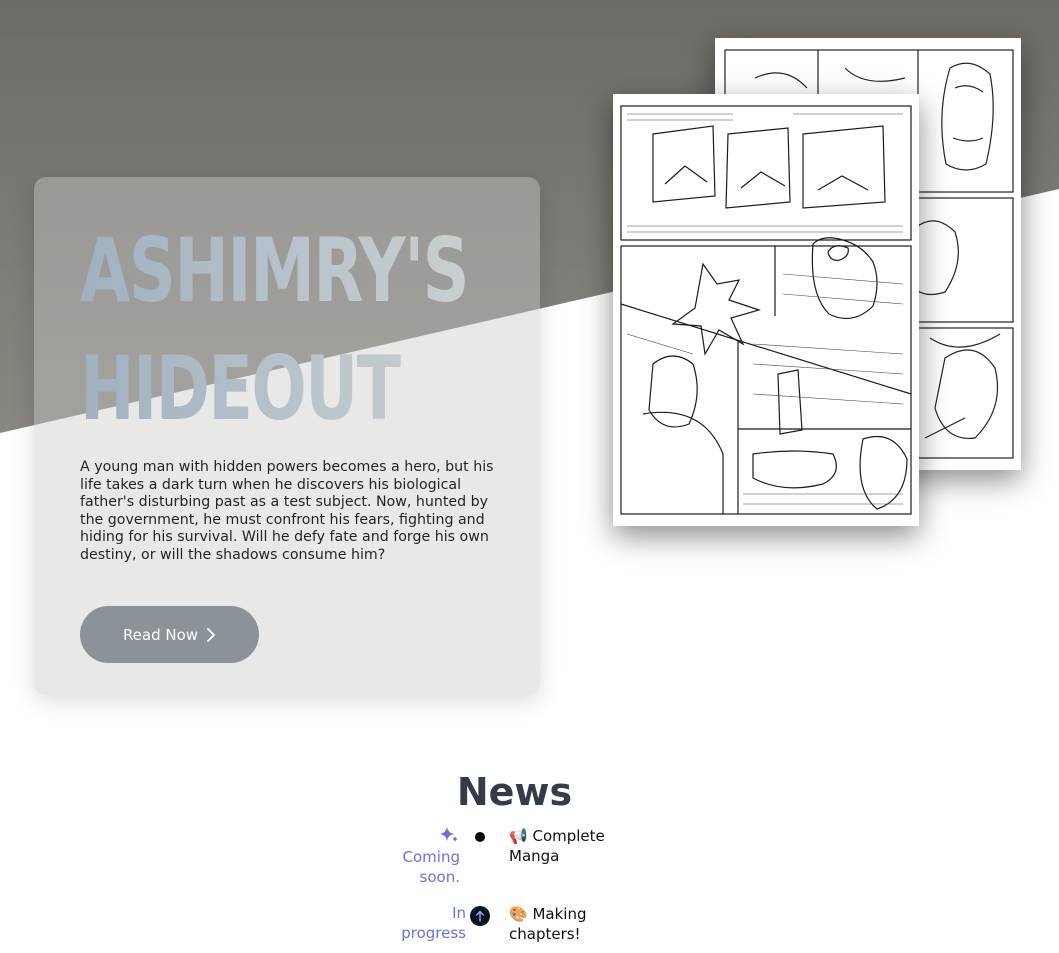 The height and width of the screenshot is (953, 1059). I want to click on megaphone-icon: 📢, so click(518, 836).